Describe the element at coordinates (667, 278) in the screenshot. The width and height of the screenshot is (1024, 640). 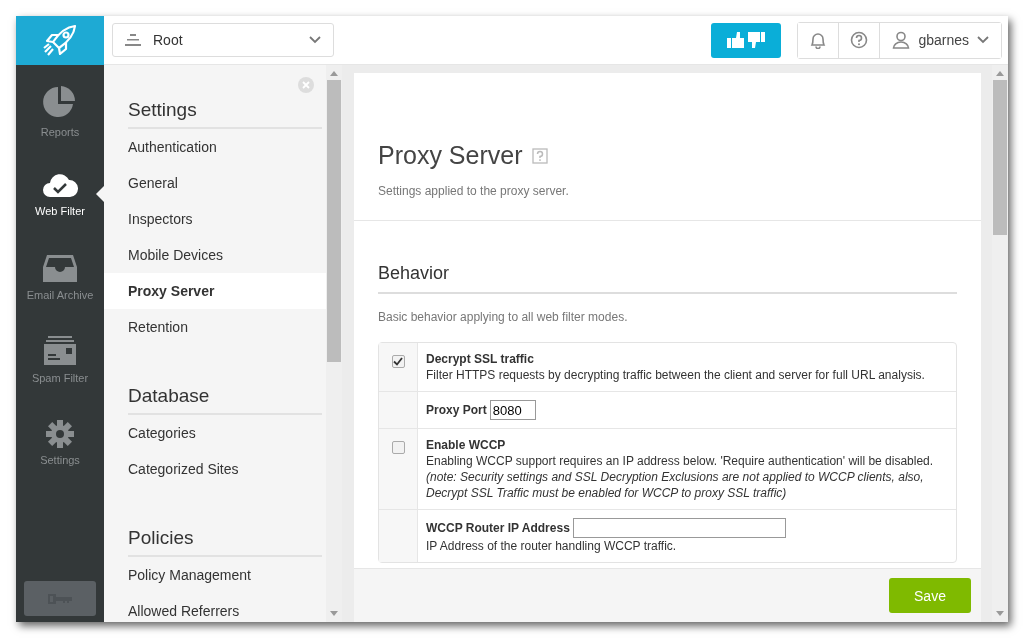
I see `section-heading: Behavior` at that location.